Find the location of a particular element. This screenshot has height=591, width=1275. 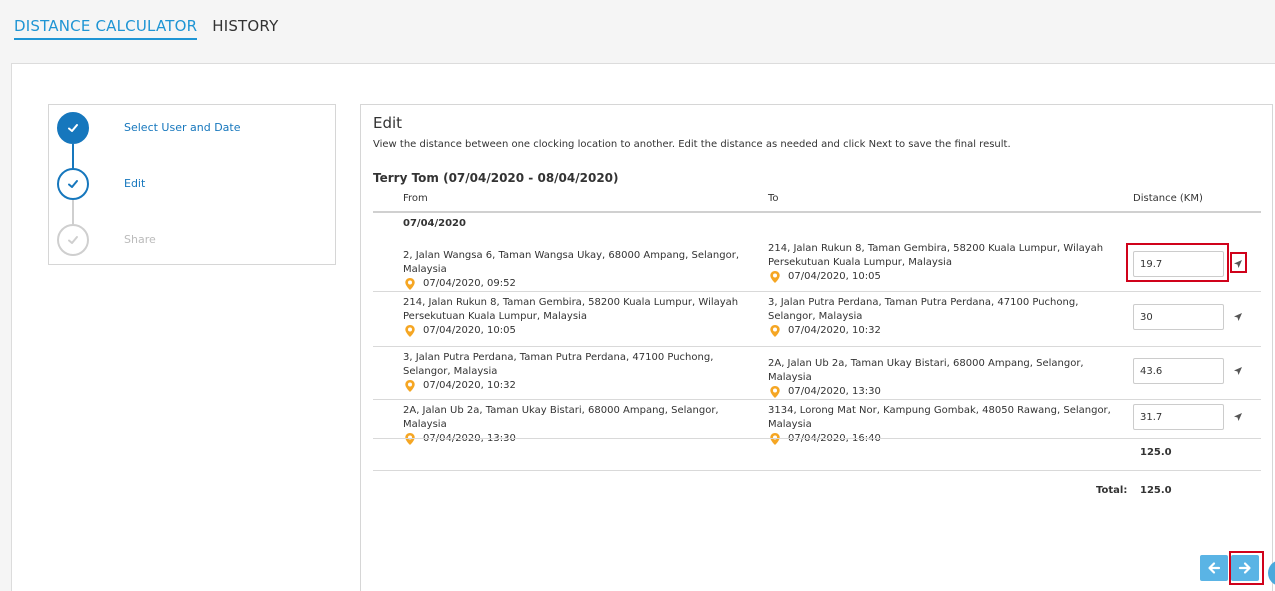

step-current-indicator is located at coordinates (73, 184).